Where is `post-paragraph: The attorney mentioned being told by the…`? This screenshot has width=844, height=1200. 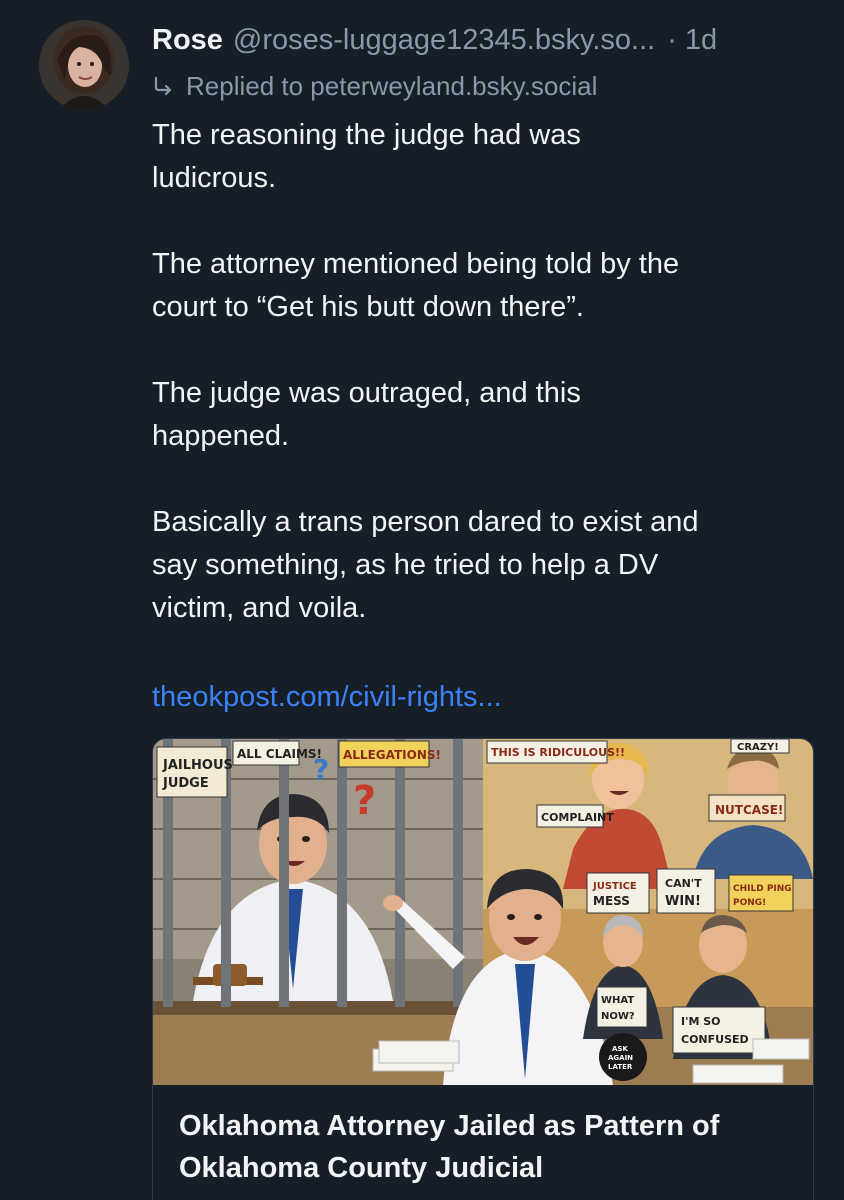 post-paragraph: The attorney mentioned being told by the… is located at coordinates (416, 285).